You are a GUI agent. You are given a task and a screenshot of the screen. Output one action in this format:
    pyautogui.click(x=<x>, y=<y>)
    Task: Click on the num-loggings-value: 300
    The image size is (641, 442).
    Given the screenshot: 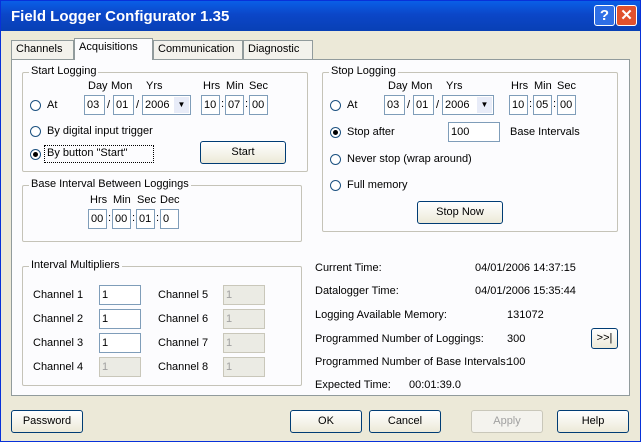 What is the action you would take?
    pyautogui.click(x=516, y=339)
    